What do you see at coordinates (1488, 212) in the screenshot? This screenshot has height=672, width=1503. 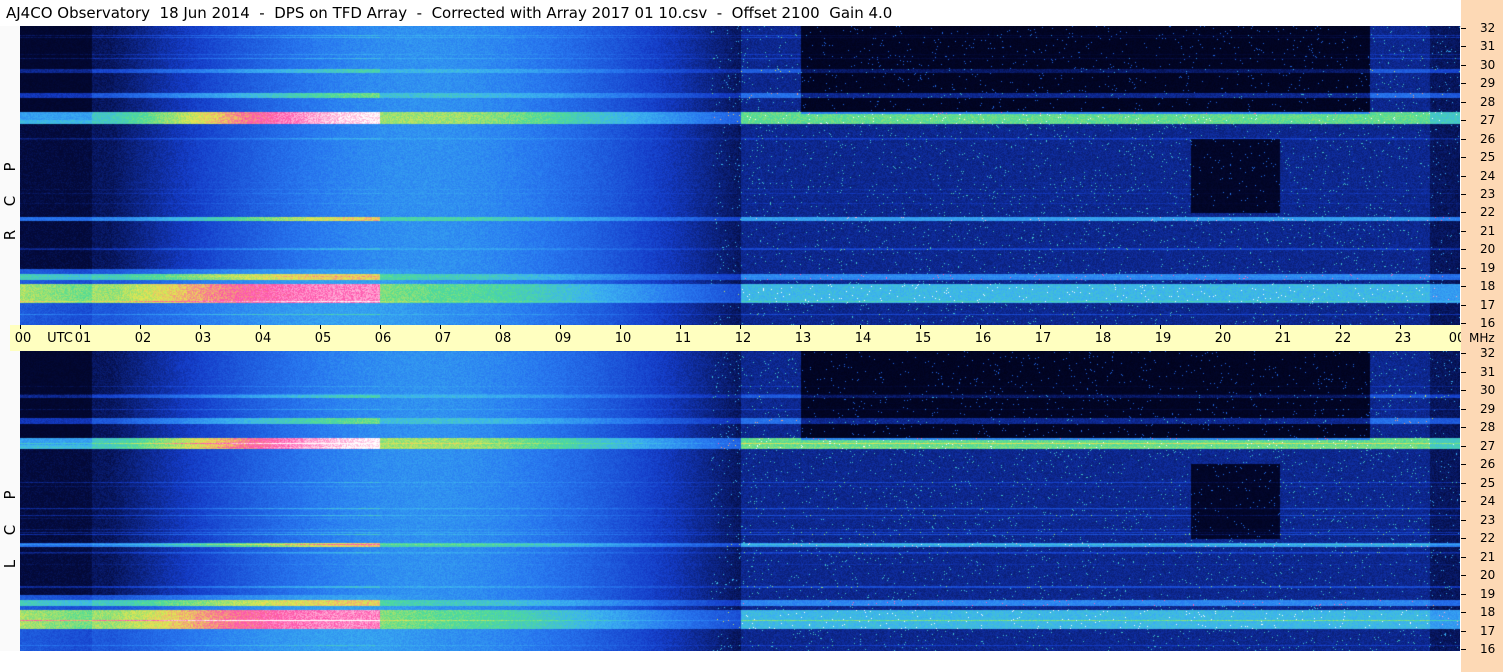 I see `freq-tick-label: 22` at bounding box center [1488, 212].